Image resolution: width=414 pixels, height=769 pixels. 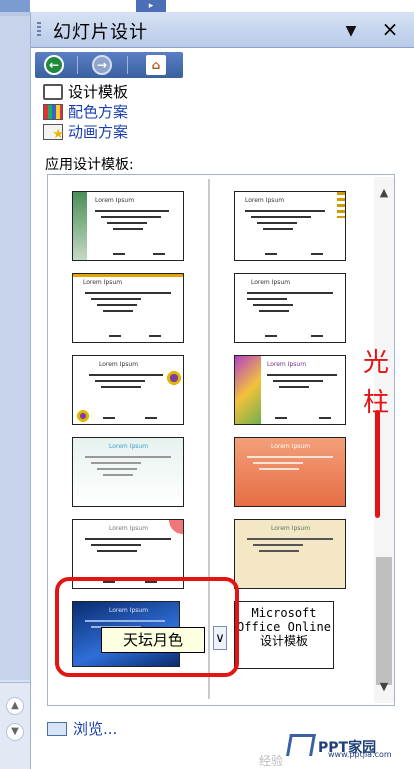 I want to click on scrollbar-thumb, so click(x=384, y=621).